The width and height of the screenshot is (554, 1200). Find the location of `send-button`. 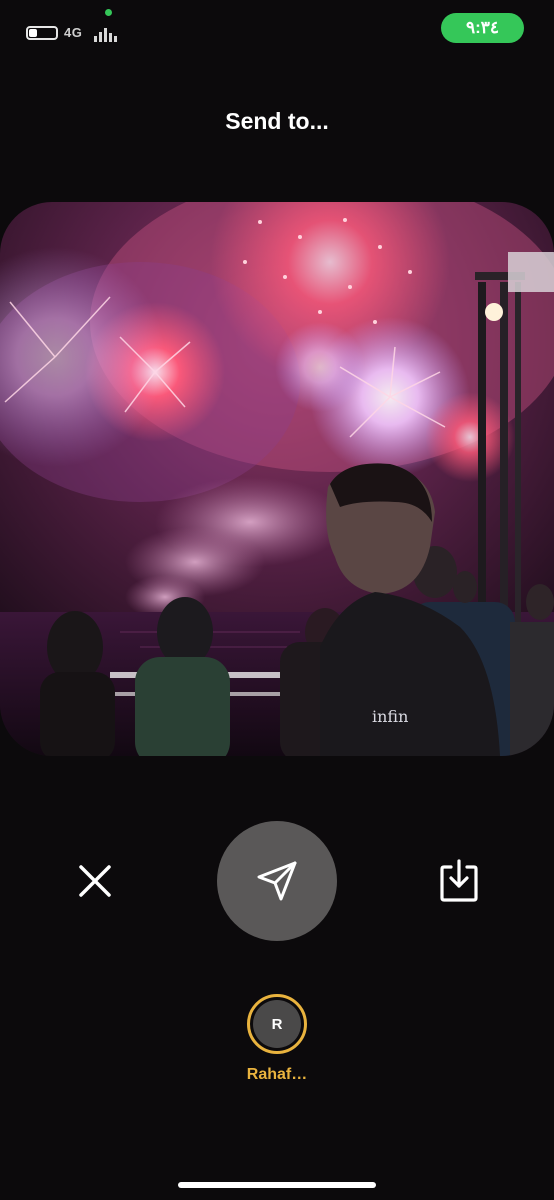

send-button is located at coordinates (277, 881).